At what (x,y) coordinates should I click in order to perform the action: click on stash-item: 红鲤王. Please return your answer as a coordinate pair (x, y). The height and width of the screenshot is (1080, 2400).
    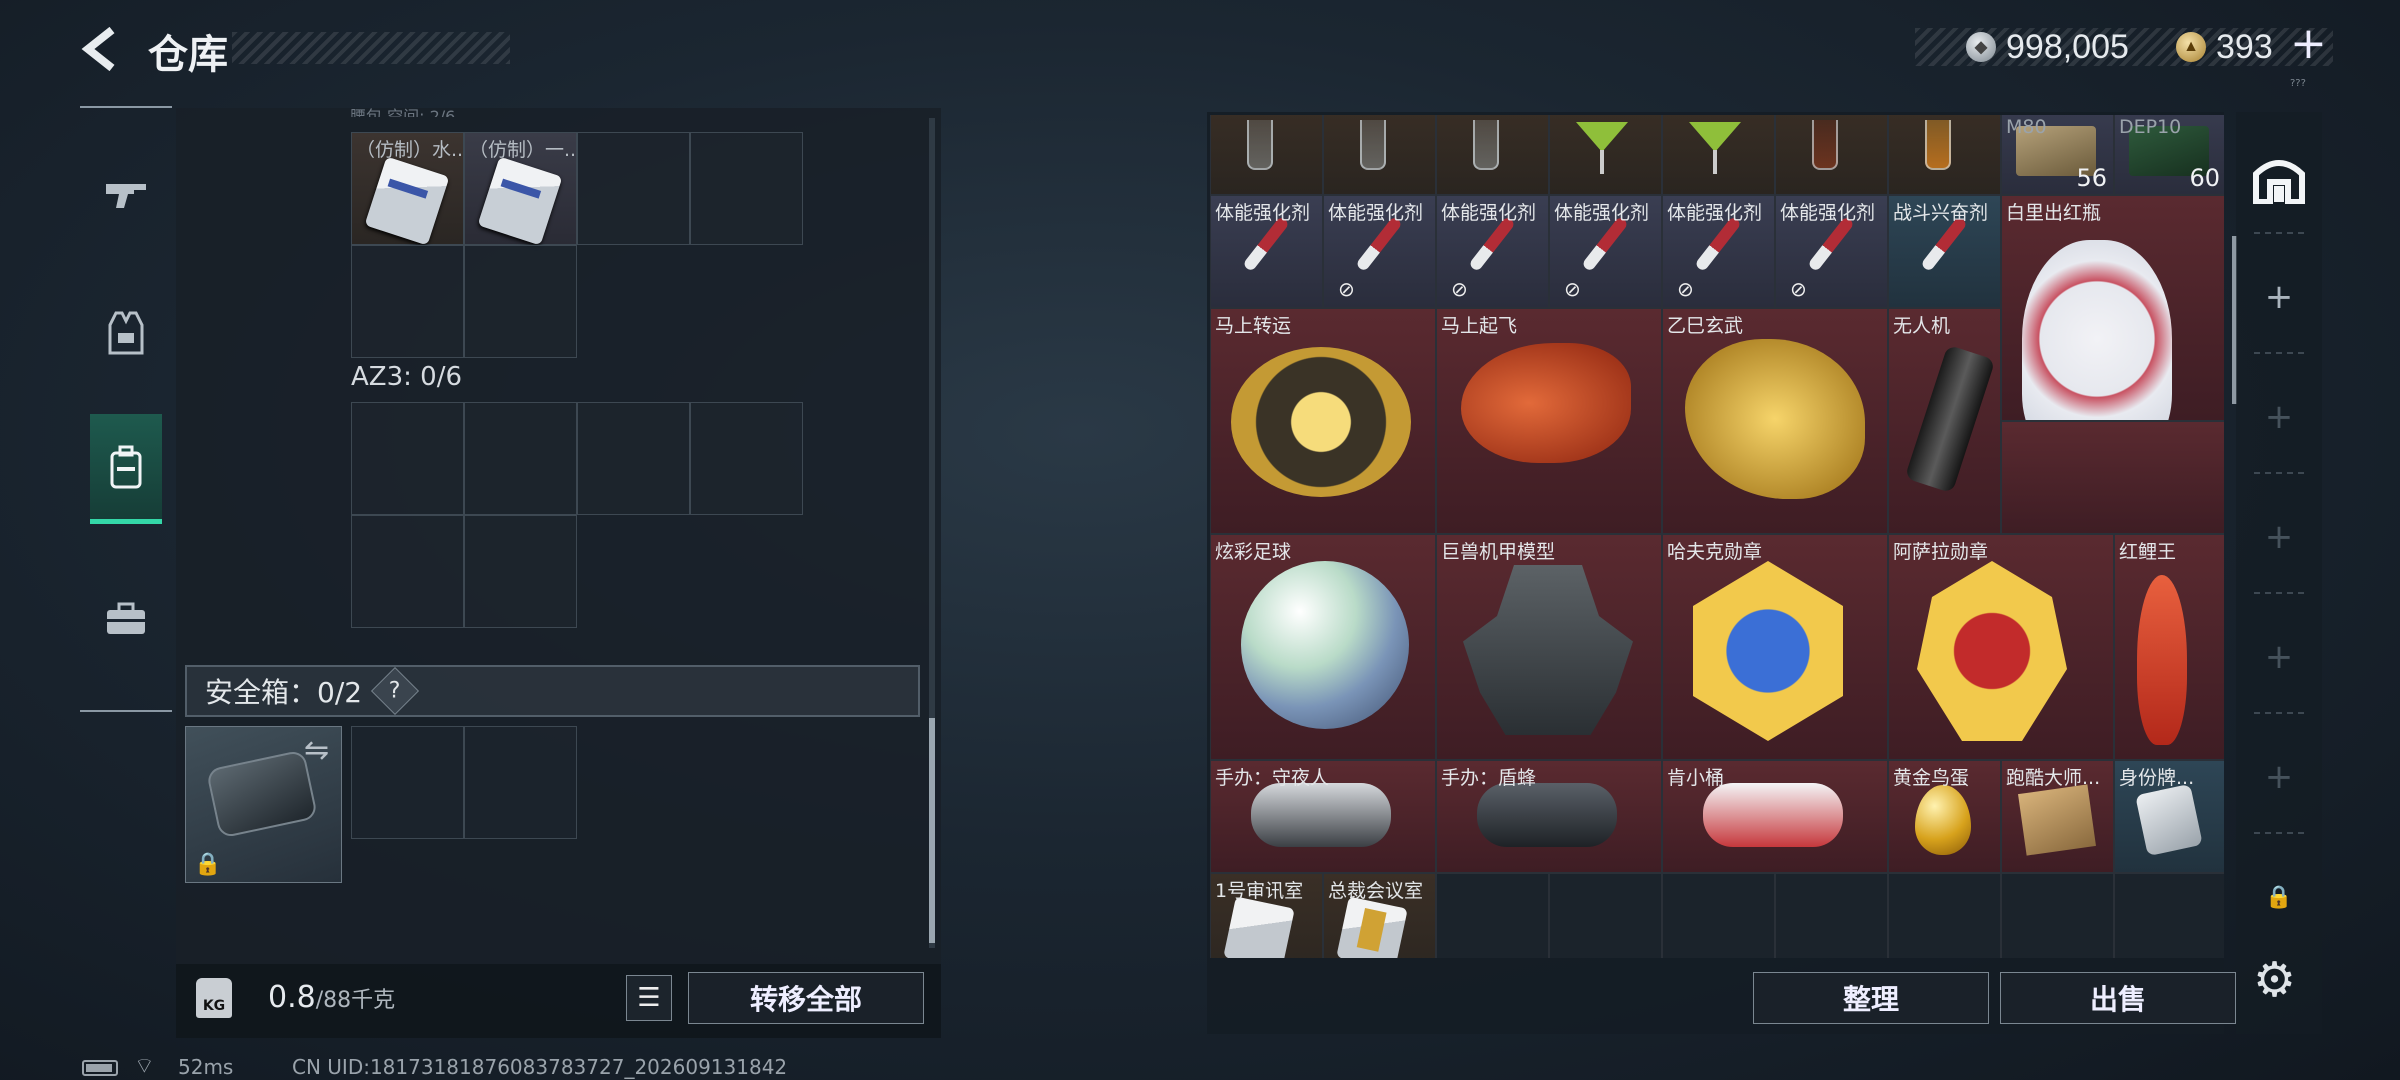
    Looking at the image, I should click on (2169, 647).